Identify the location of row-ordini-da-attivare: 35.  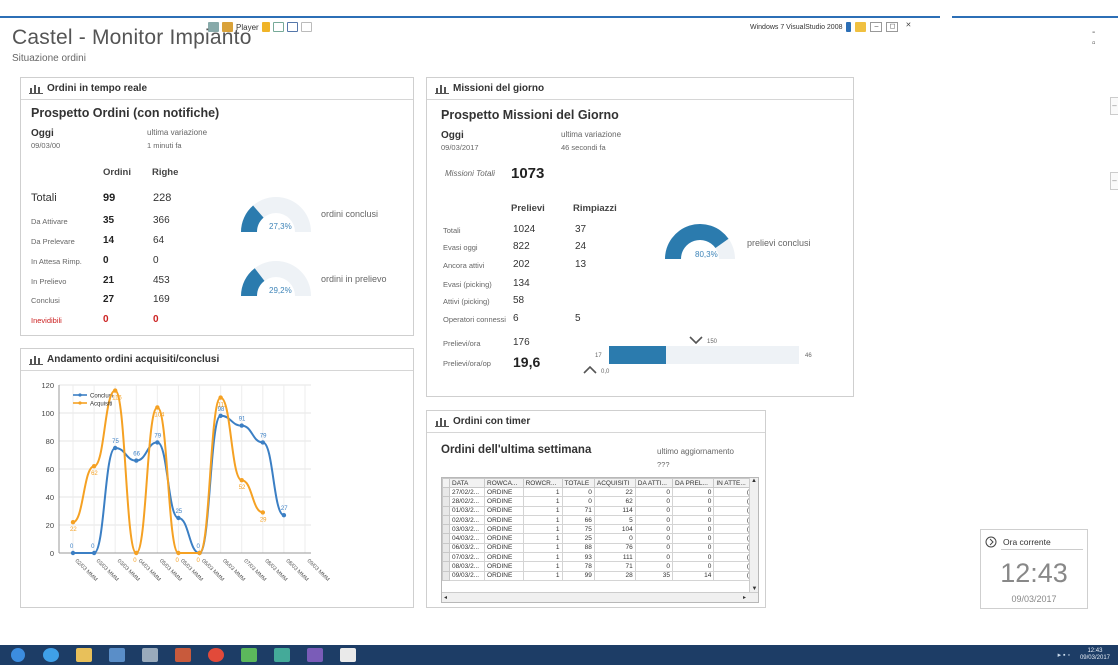
(109, 220).